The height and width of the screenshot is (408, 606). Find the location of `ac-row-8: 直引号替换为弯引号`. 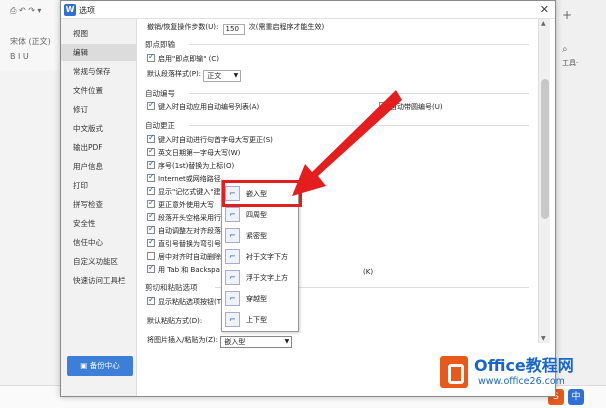

ac-row-8: 直引号替换为弯引号 is located at coordinates (184, 243).